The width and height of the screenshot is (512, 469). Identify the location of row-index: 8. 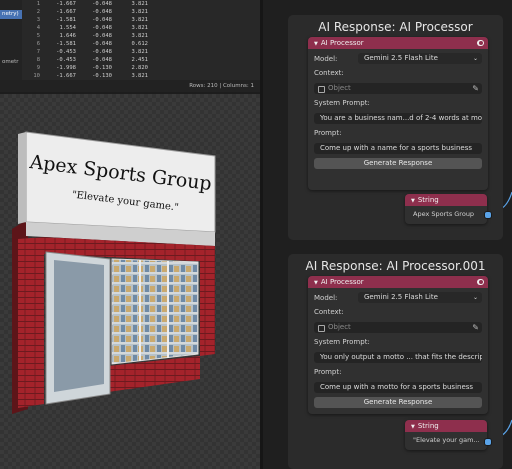
(38, 60).